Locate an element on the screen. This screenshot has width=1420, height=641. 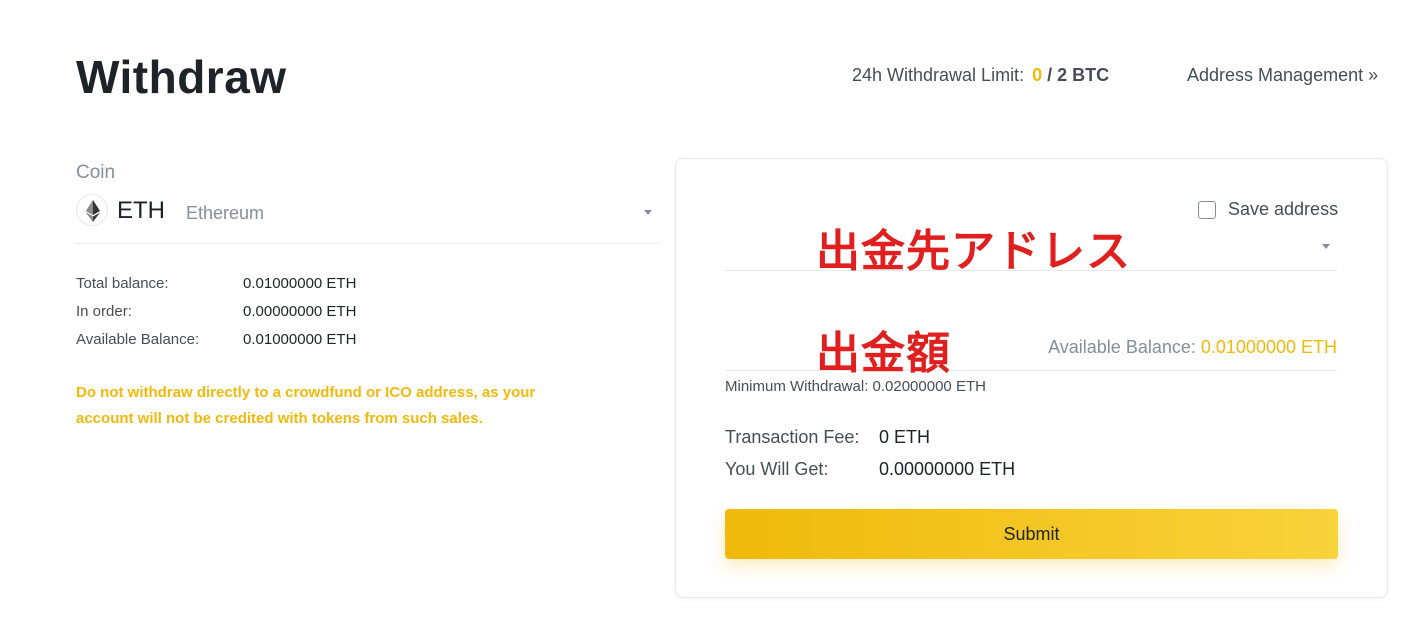
balance-row-available: Available Balance: 0.01000000 ETH is located at coordinates (216, 339).